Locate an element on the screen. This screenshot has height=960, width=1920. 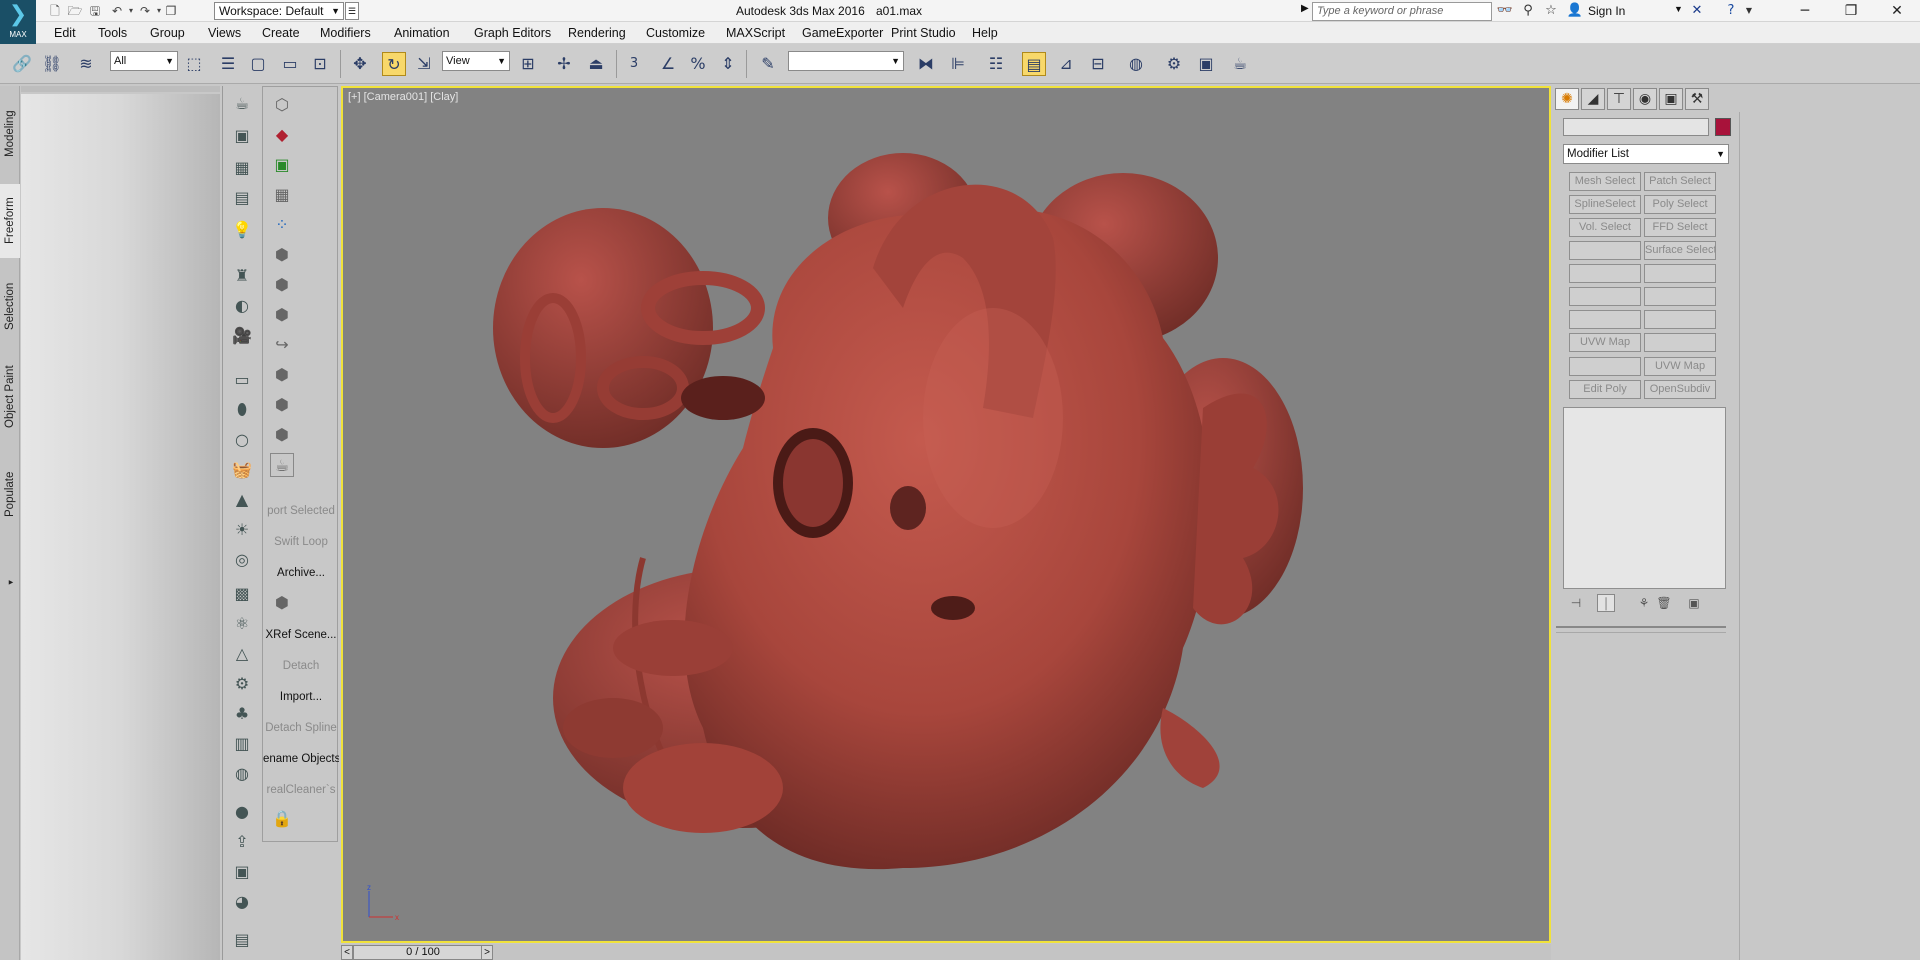
autodesk-exchange-icon: ✕ is located at coordinates (1697, 11).